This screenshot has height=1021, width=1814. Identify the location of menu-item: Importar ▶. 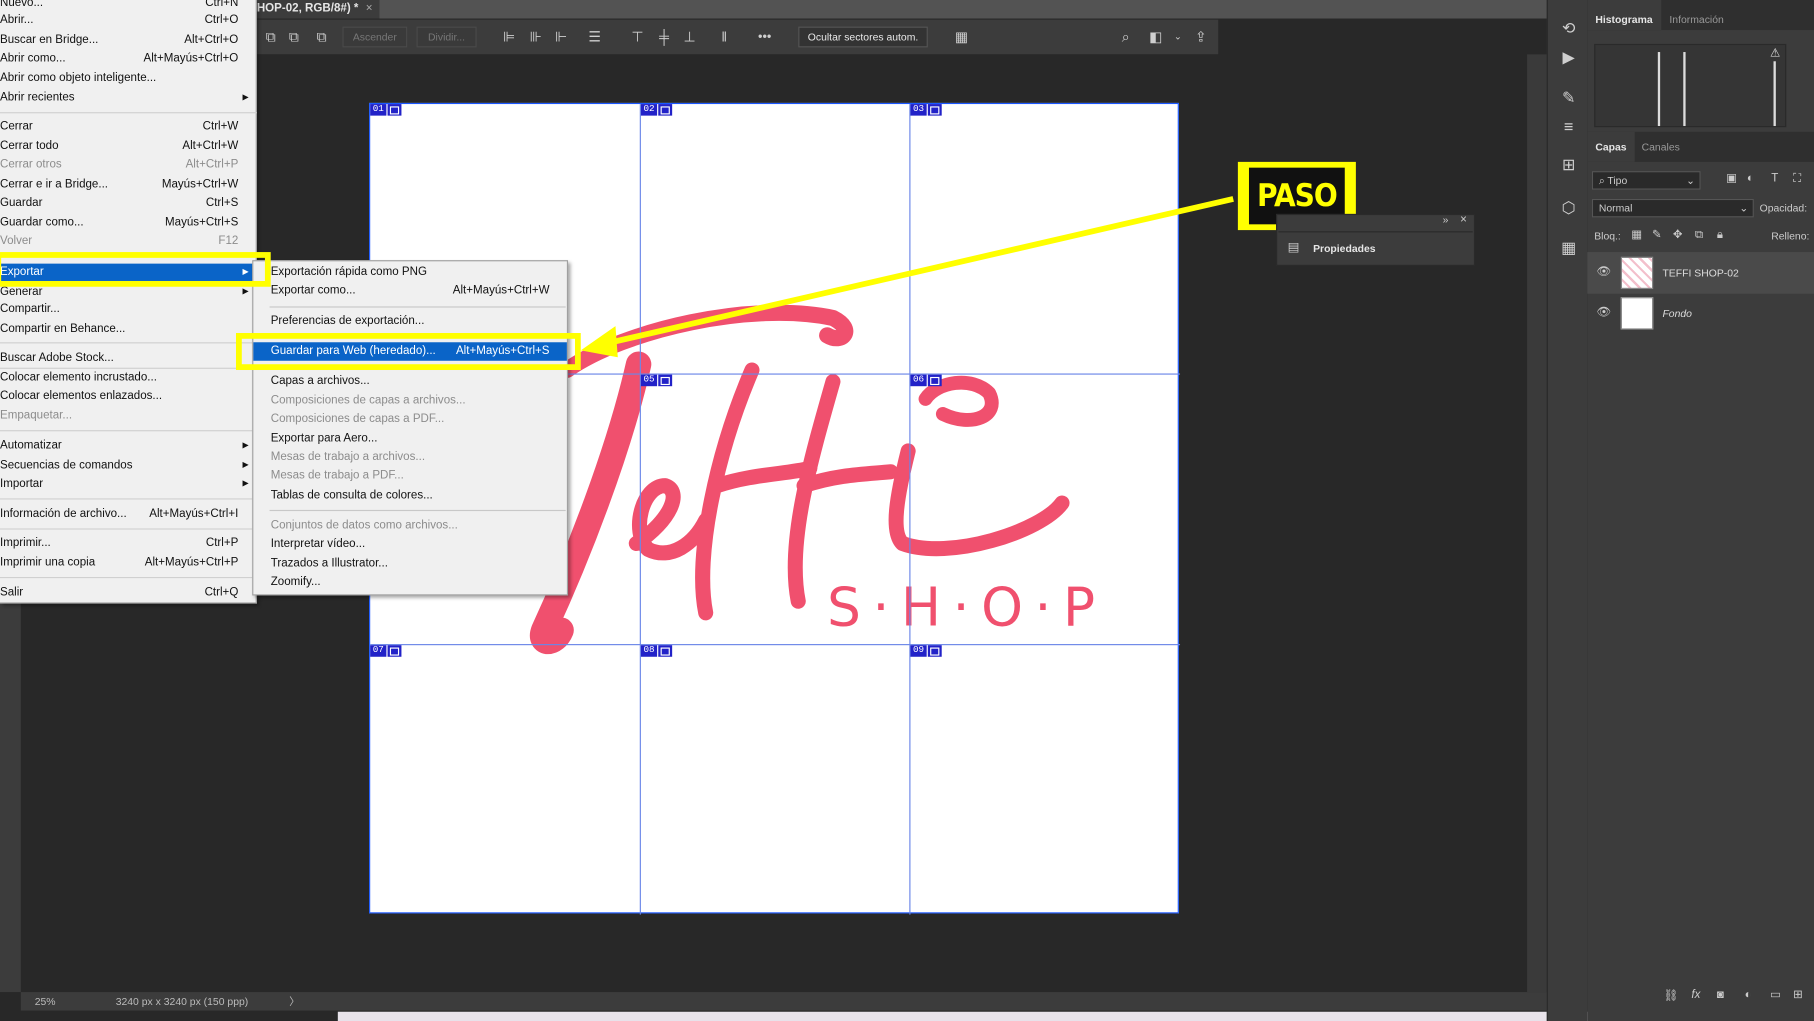
(128, 484).